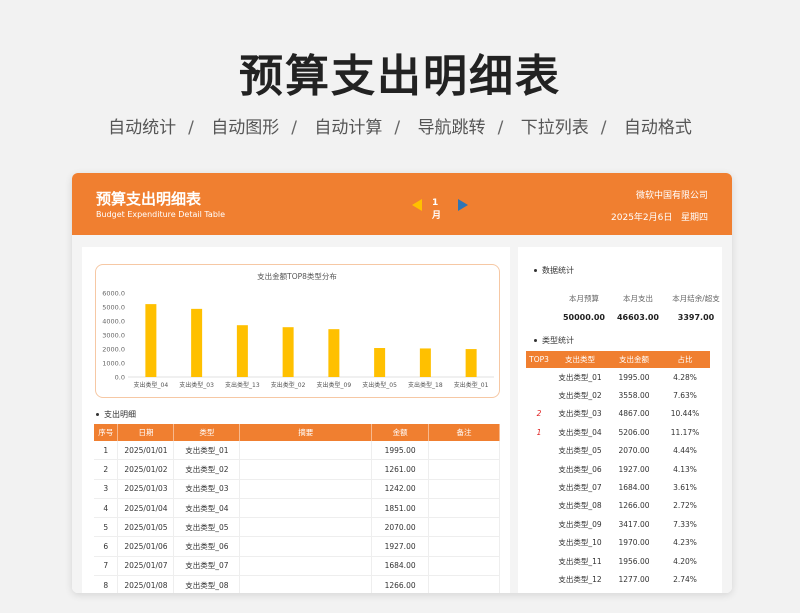 The image size is (800, 613). I want to click on detail-cell: 7, so click(106, 566).